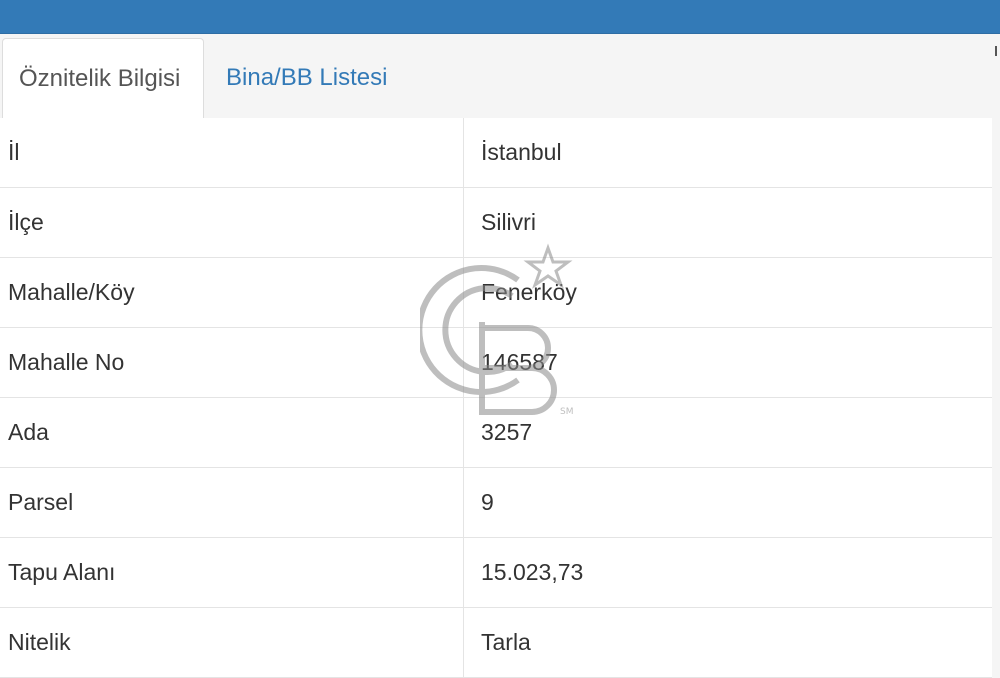 This screenshot has width=1000, height=678. I want to click on panel-edge, so click(996, 349).